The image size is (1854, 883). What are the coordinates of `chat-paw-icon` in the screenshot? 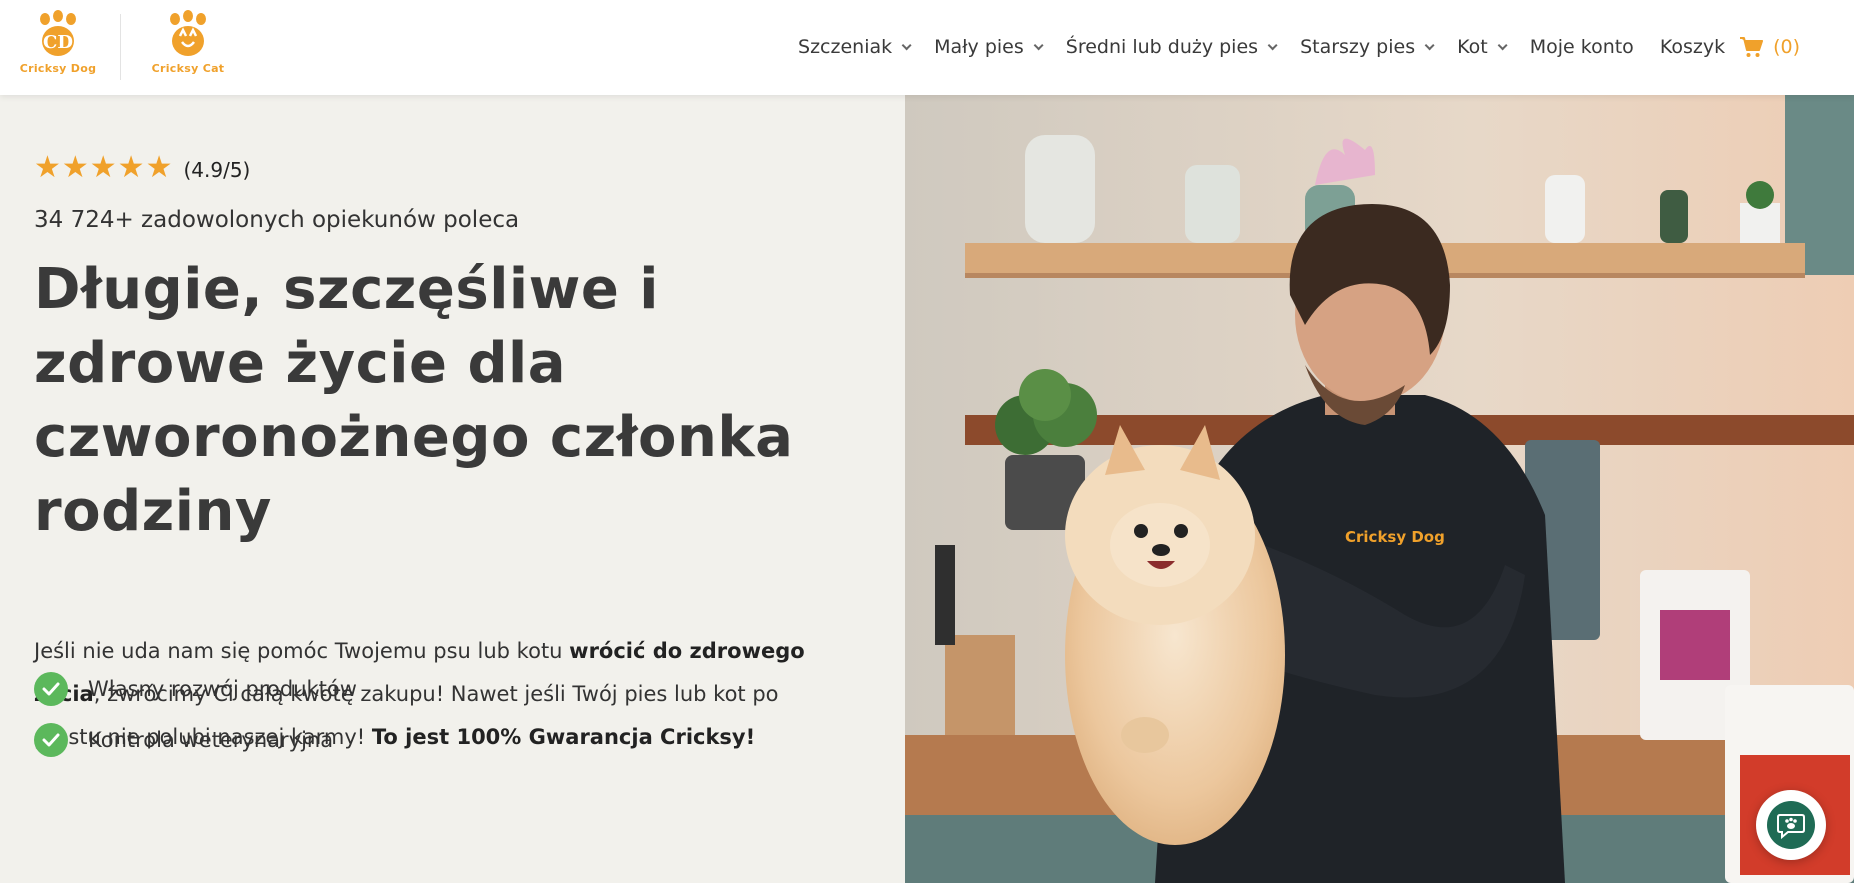 It's located at (1791, 825).